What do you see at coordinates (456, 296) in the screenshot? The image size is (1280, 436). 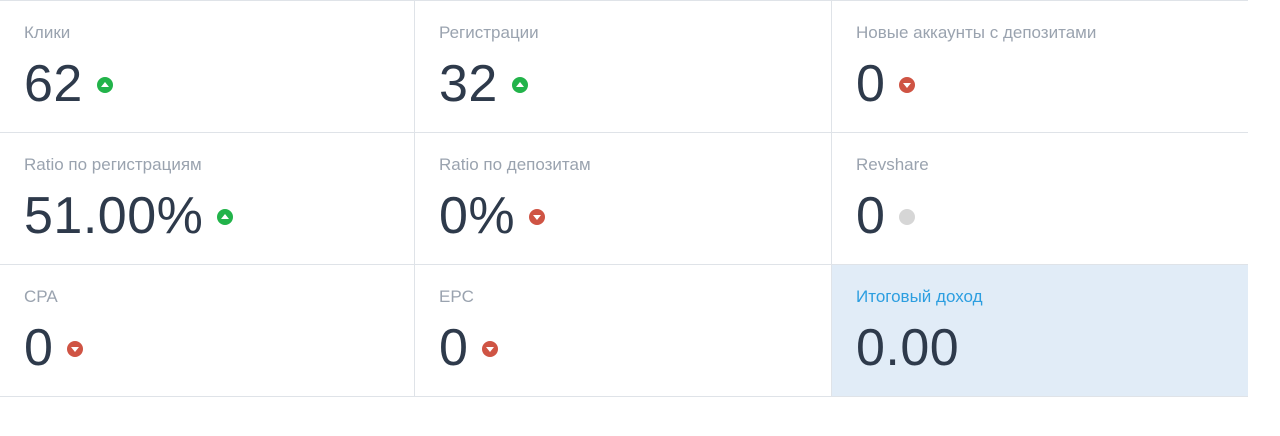 I see `stat-label: EPC` at bounding box center [456, 296].